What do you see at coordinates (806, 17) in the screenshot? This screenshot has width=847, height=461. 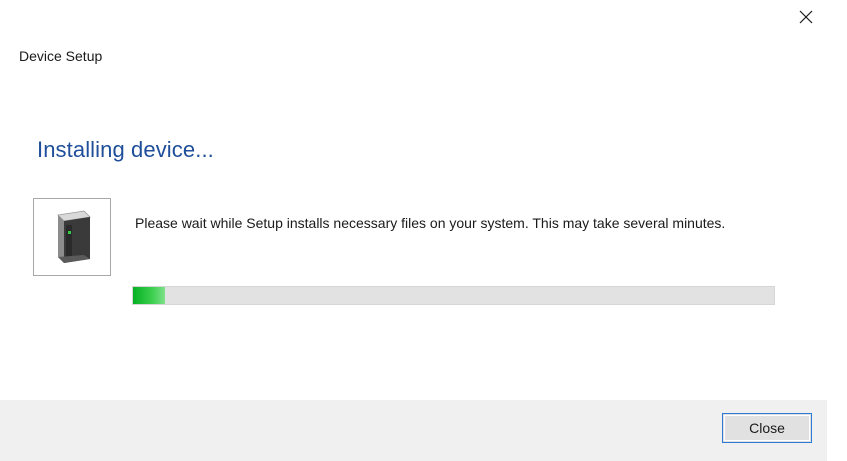 I see `close-icon` at bounding box center [806, 17].